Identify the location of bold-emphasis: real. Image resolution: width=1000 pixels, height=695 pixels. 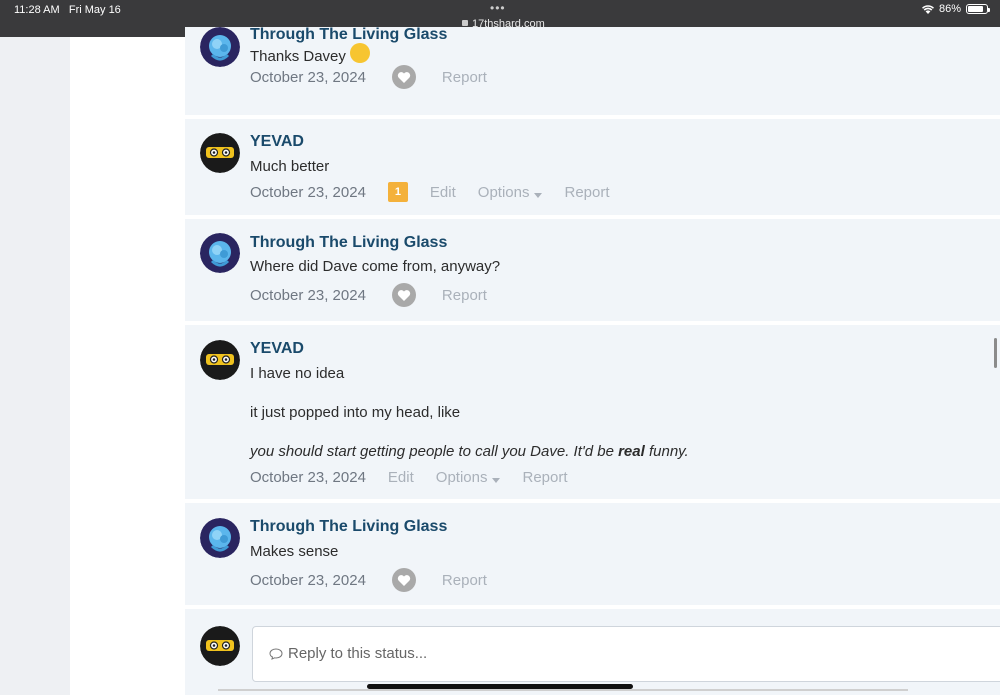
(631, 451).